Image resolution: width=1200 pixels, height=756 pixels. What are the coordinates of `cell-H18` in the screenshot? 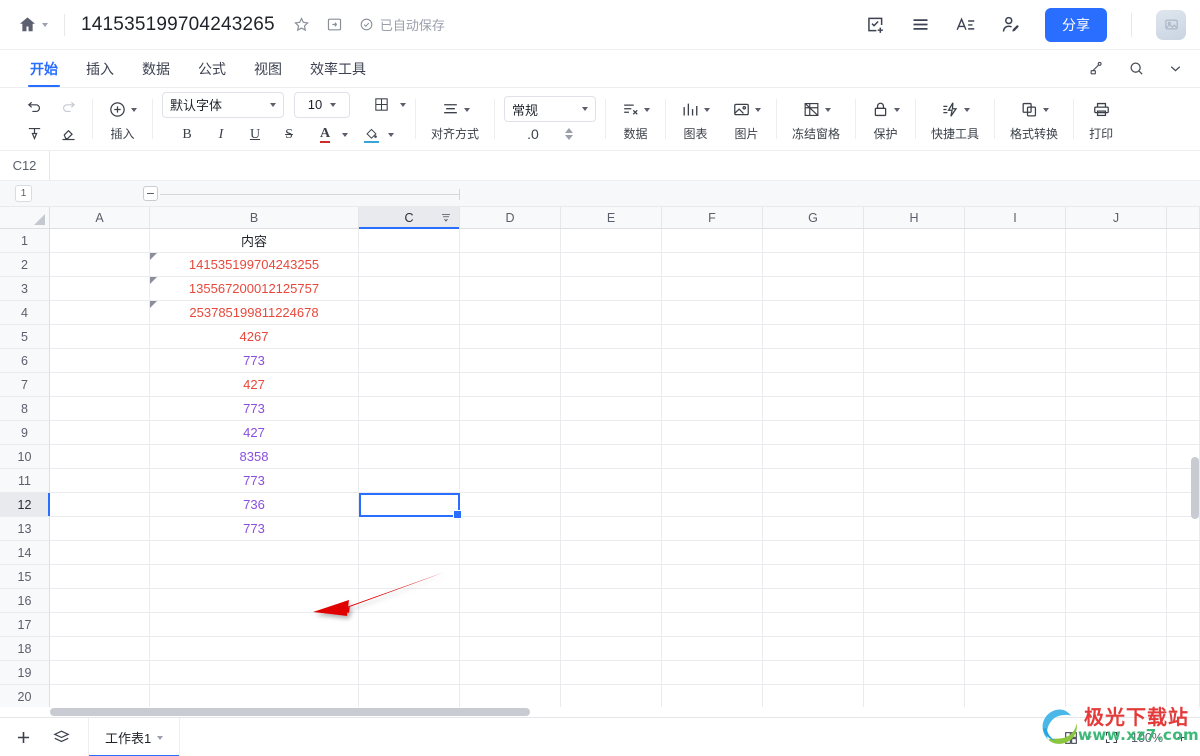 It's located at (914, 649).